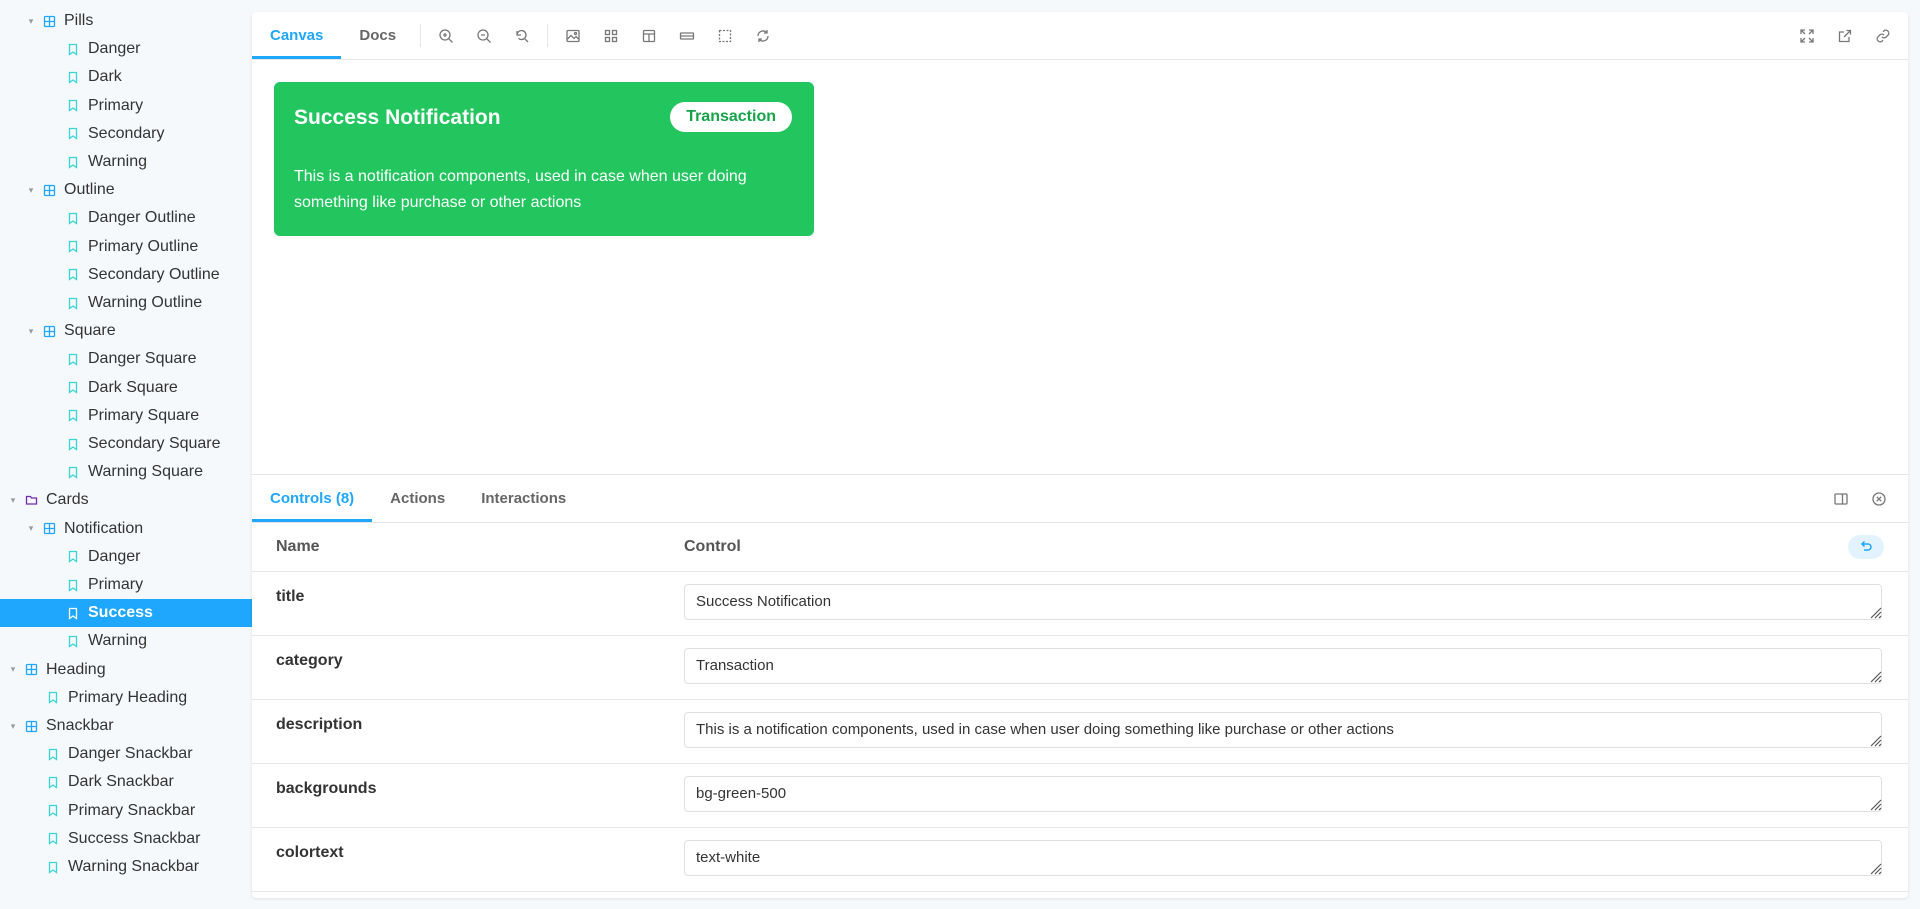  What do you see at coordinates (89, 190) in the screenshot?
I see `sidebar-item-label: Outline` at bounding box center [89, 190].